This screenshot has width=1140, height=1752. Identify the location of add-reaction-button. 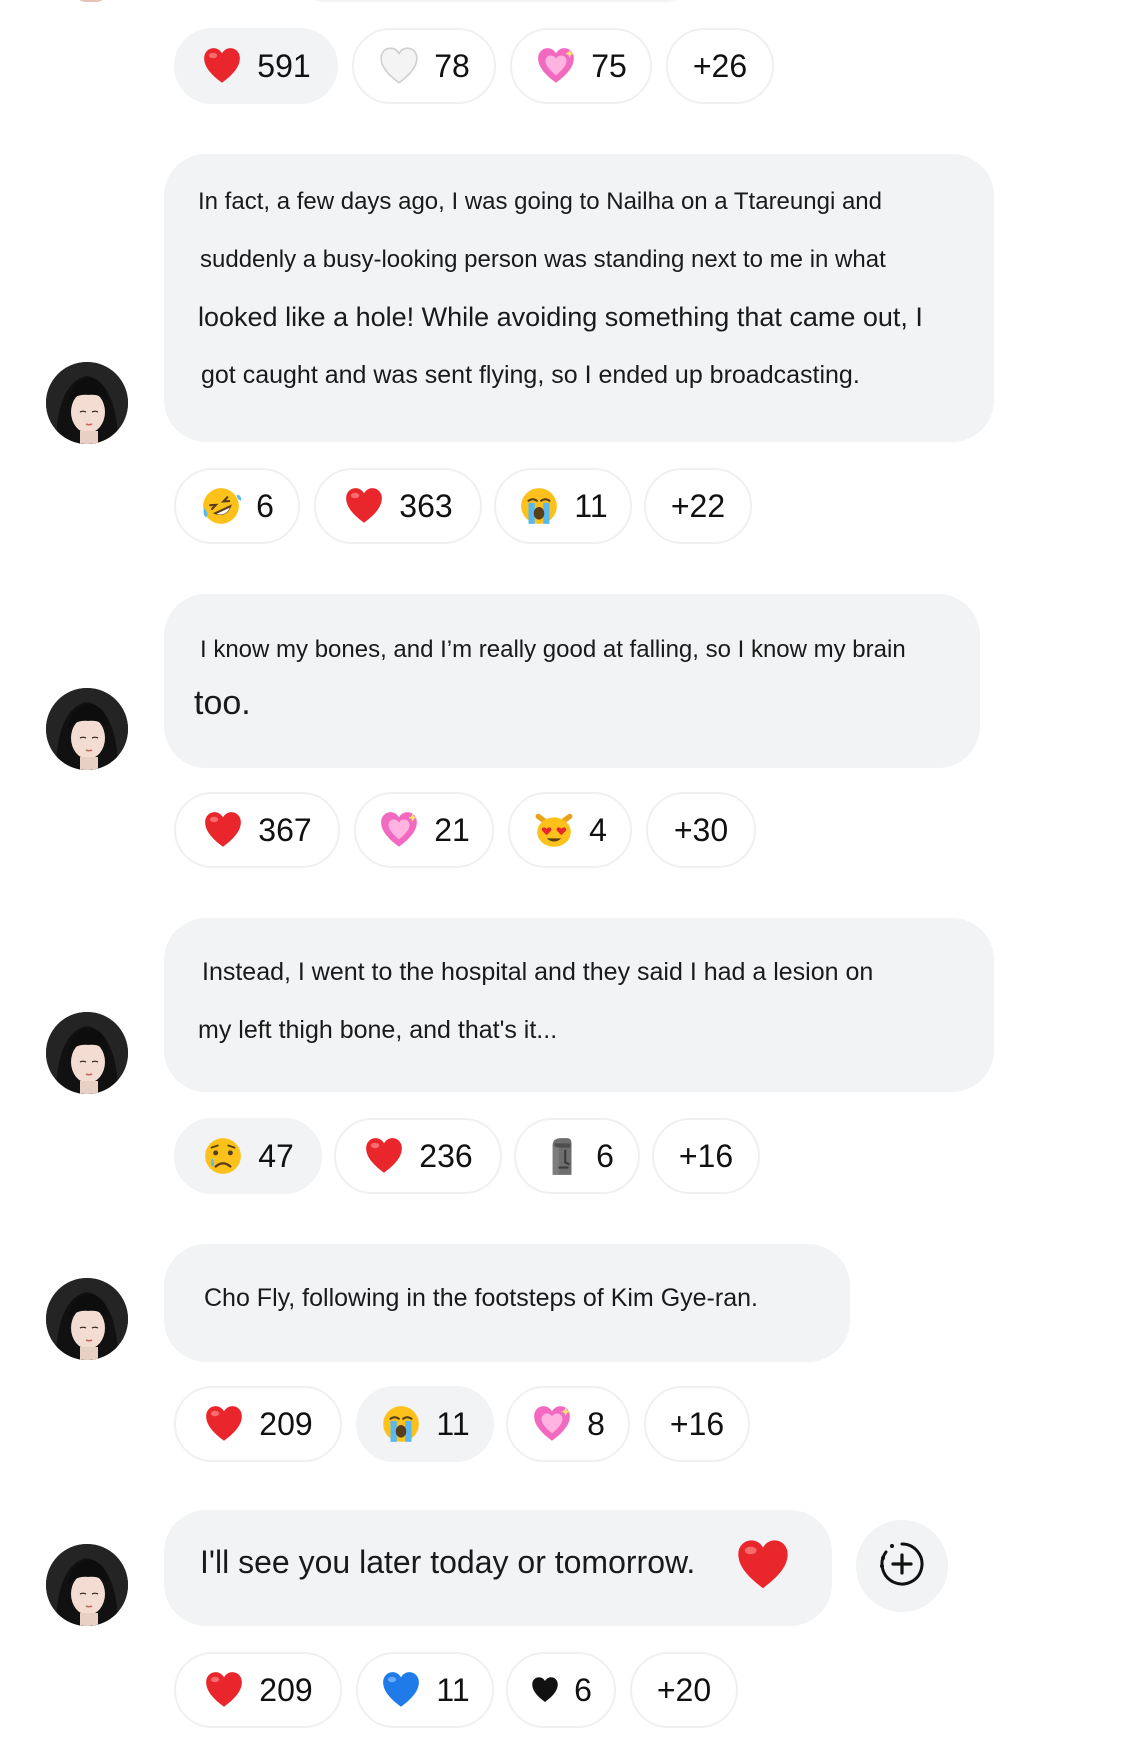
(902, 1566).